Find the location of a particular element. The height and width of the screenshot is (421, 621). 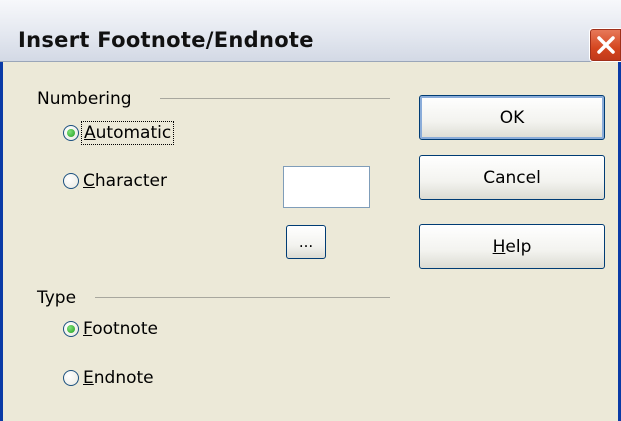

radio-footnote-row: Footnote is located at coordinates (110, 329).